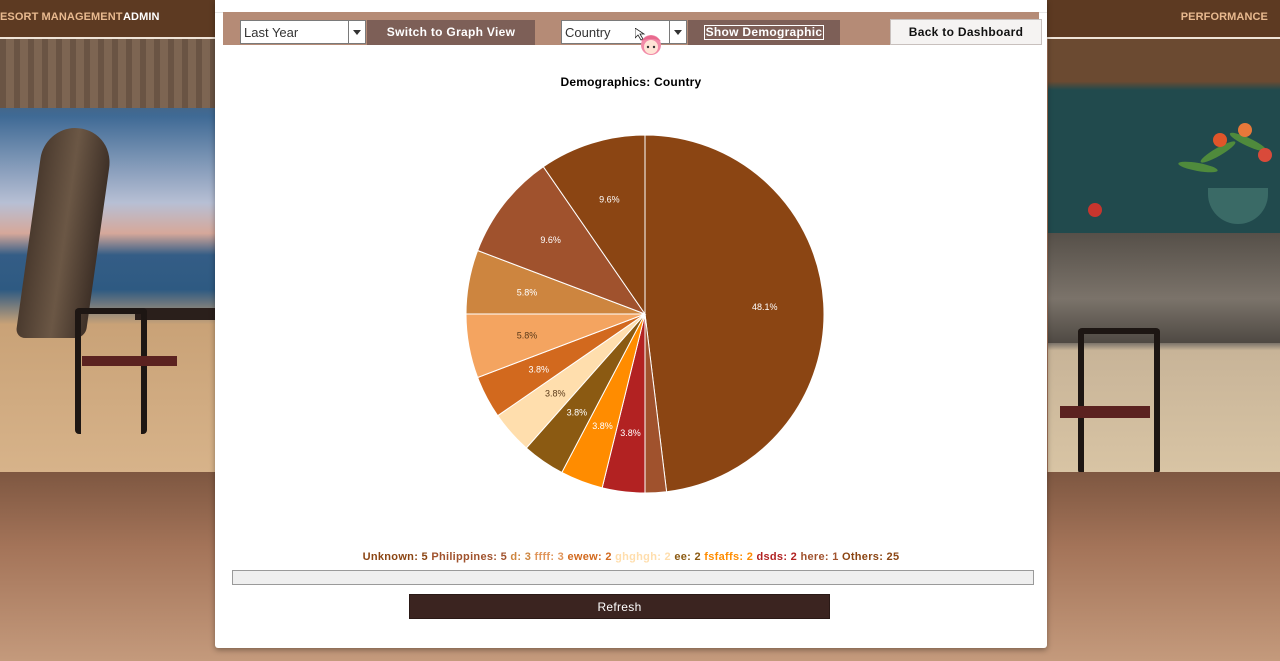 Image resolution: width=1280 pixels, height=661 pixels. Describe the element at coordinates (141, 17) in the screenshot. I see `nav-admin-link: ADMIN` at that location.